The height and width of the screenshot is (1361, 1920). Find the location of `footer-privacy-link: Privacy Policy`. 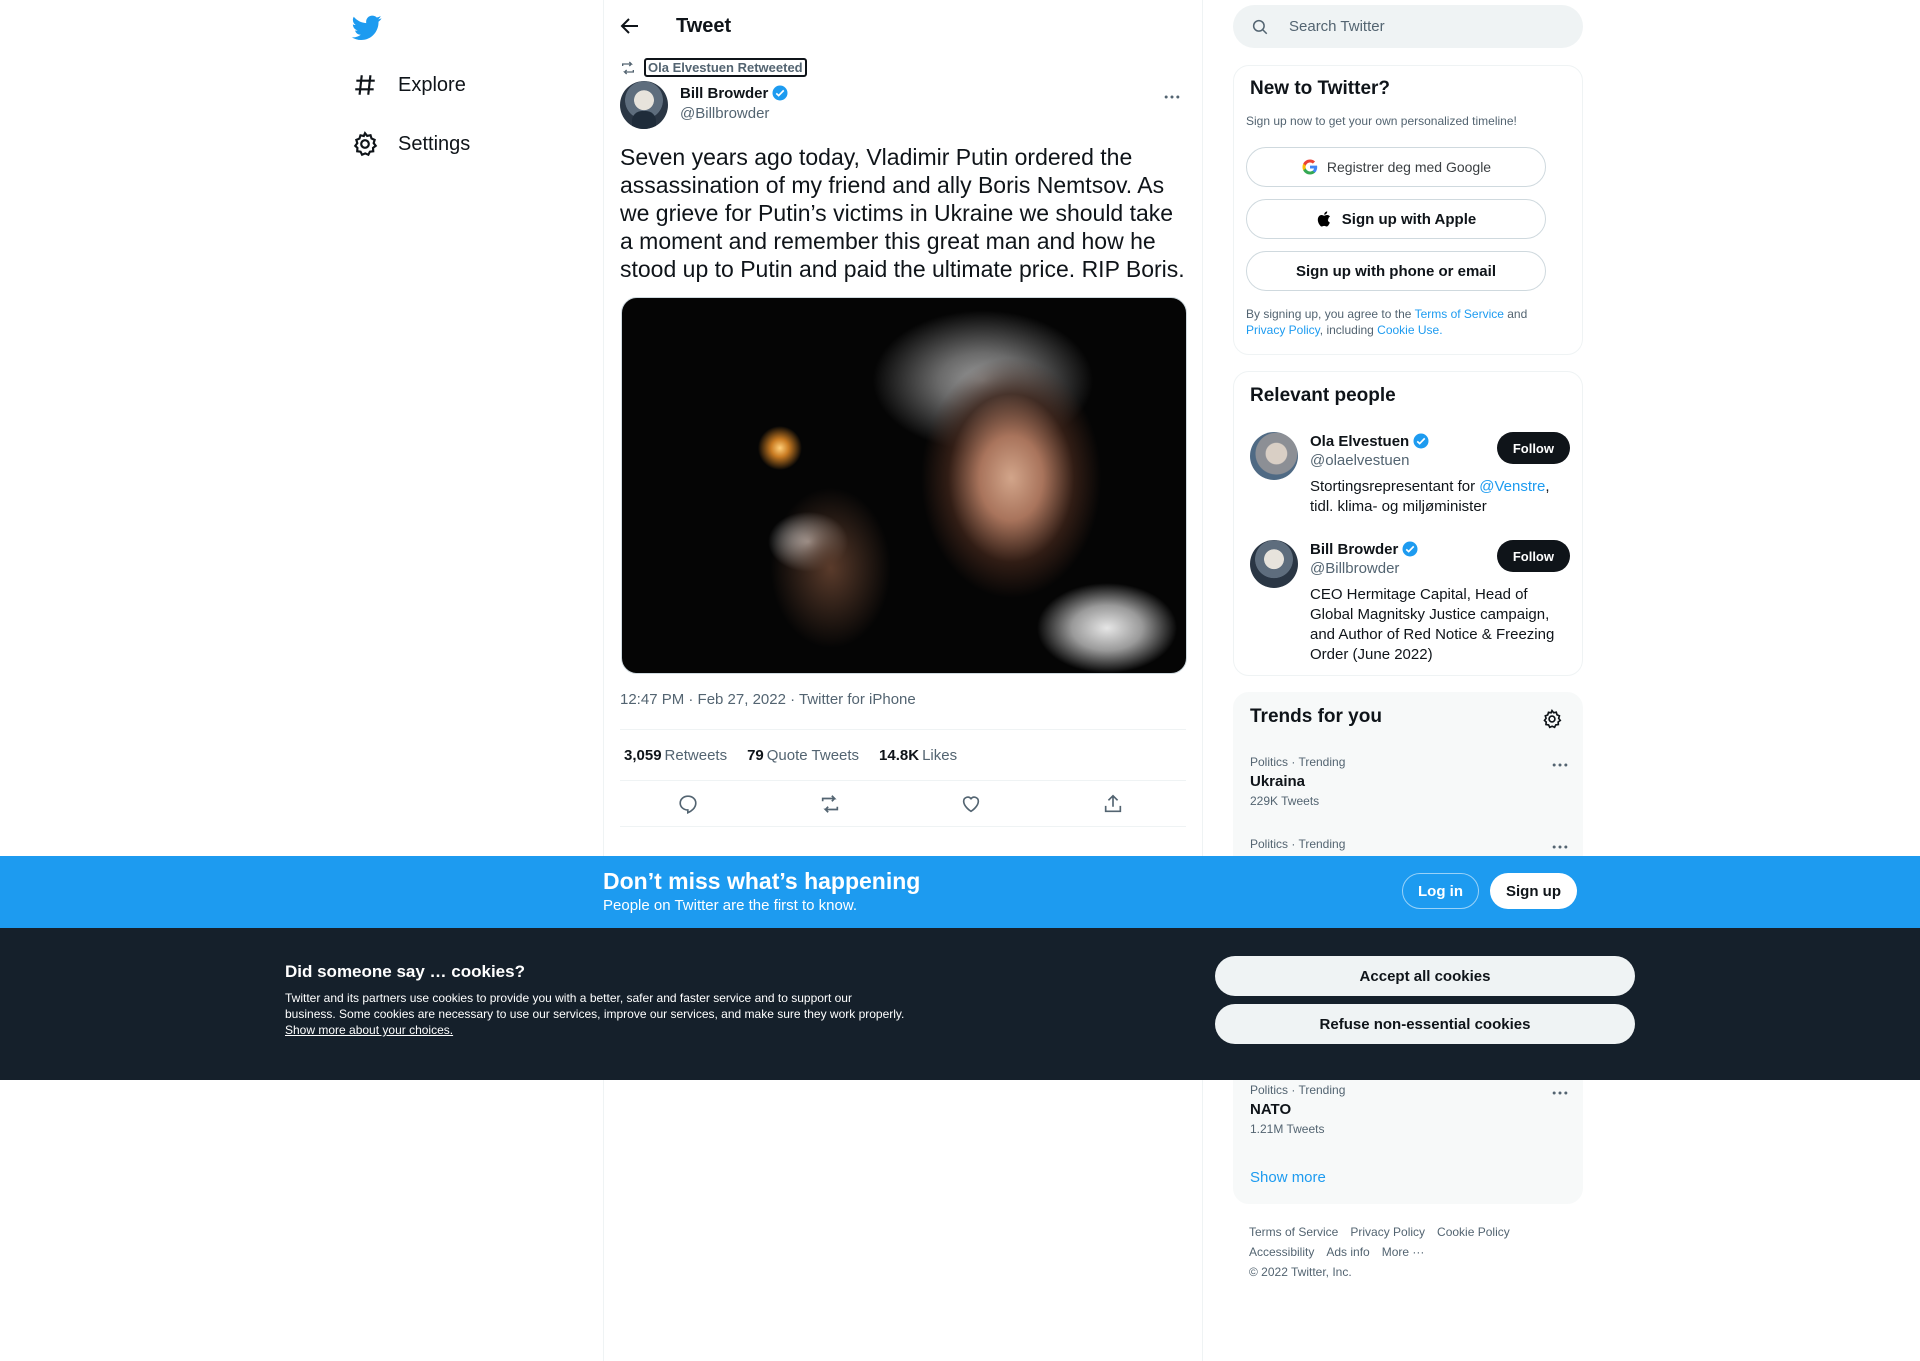

footer-privacy-link: Privacy Policy is located at coordinates (1387, 1232).